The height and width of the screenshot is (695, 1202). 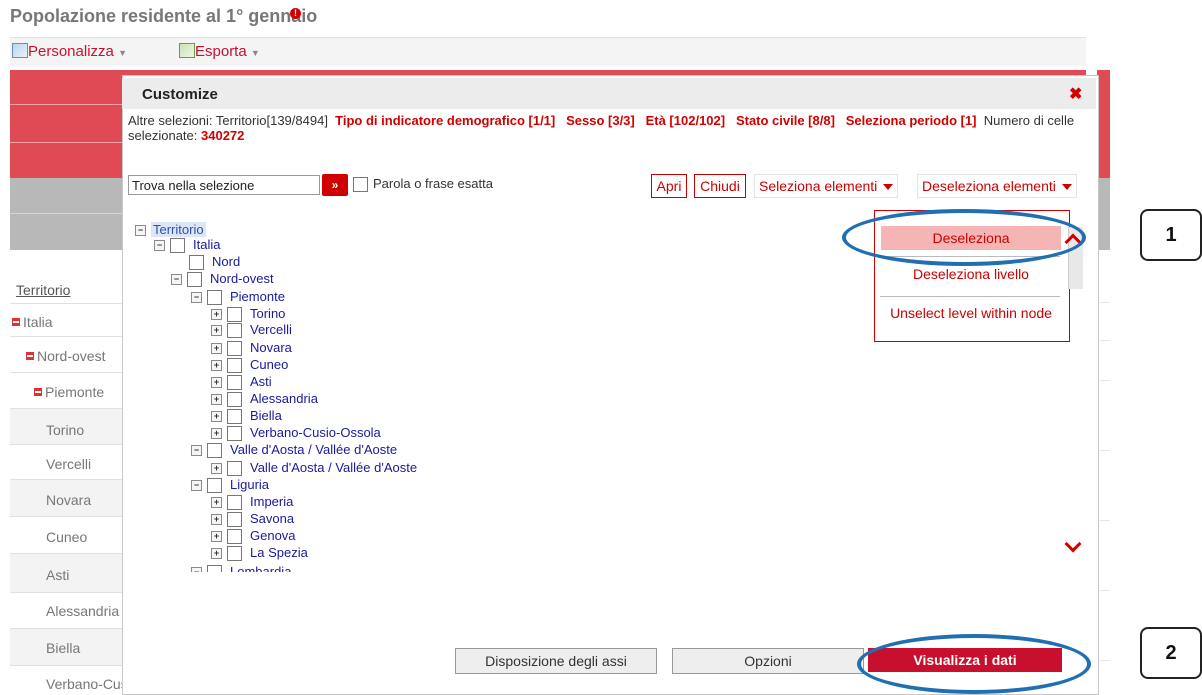 I want to click on menu-divider, so click(x=970, y=296).